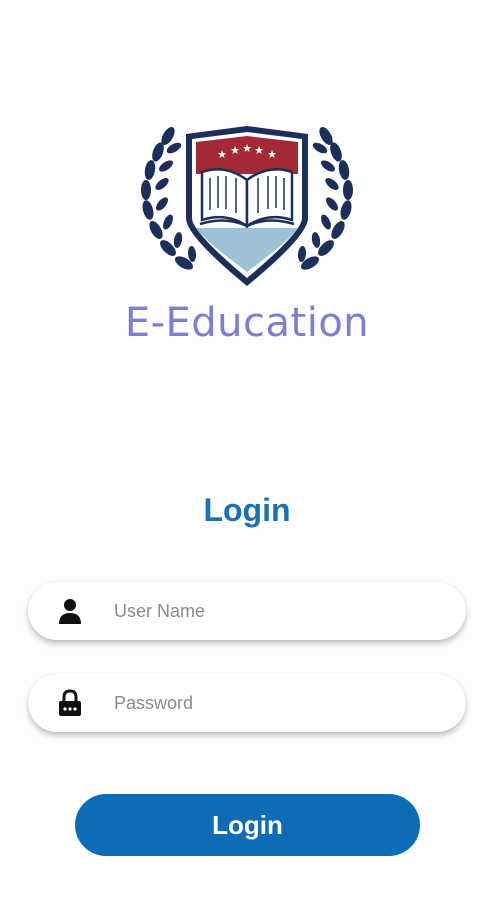  Describe the element at coordinates (274, 703) in the screenshot. I see `password-input` at that location.